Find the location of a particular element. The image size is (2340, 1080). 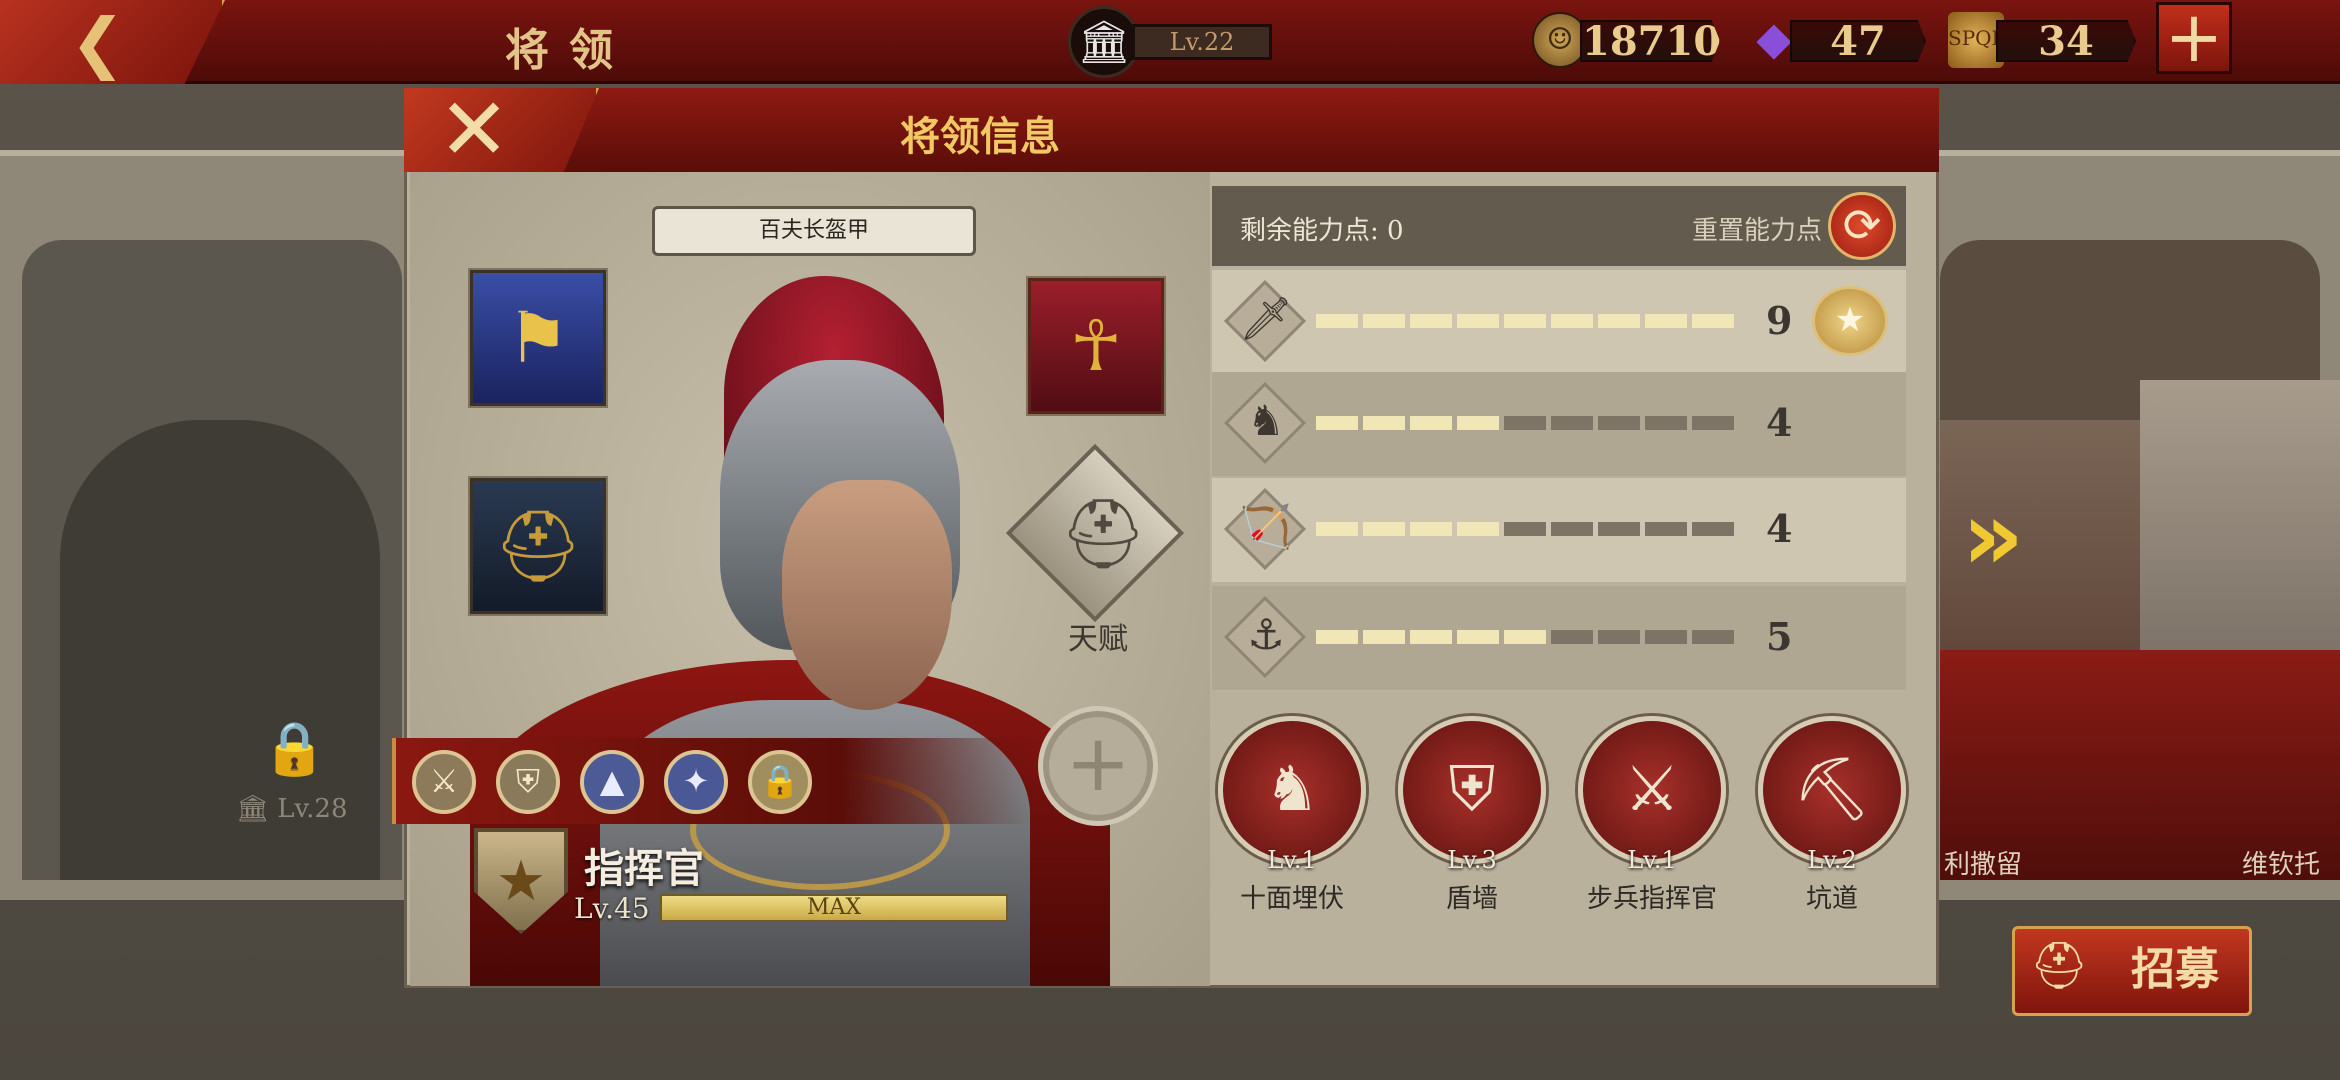

senate-icon: 🏛 is located at coordinates (1104, 42).